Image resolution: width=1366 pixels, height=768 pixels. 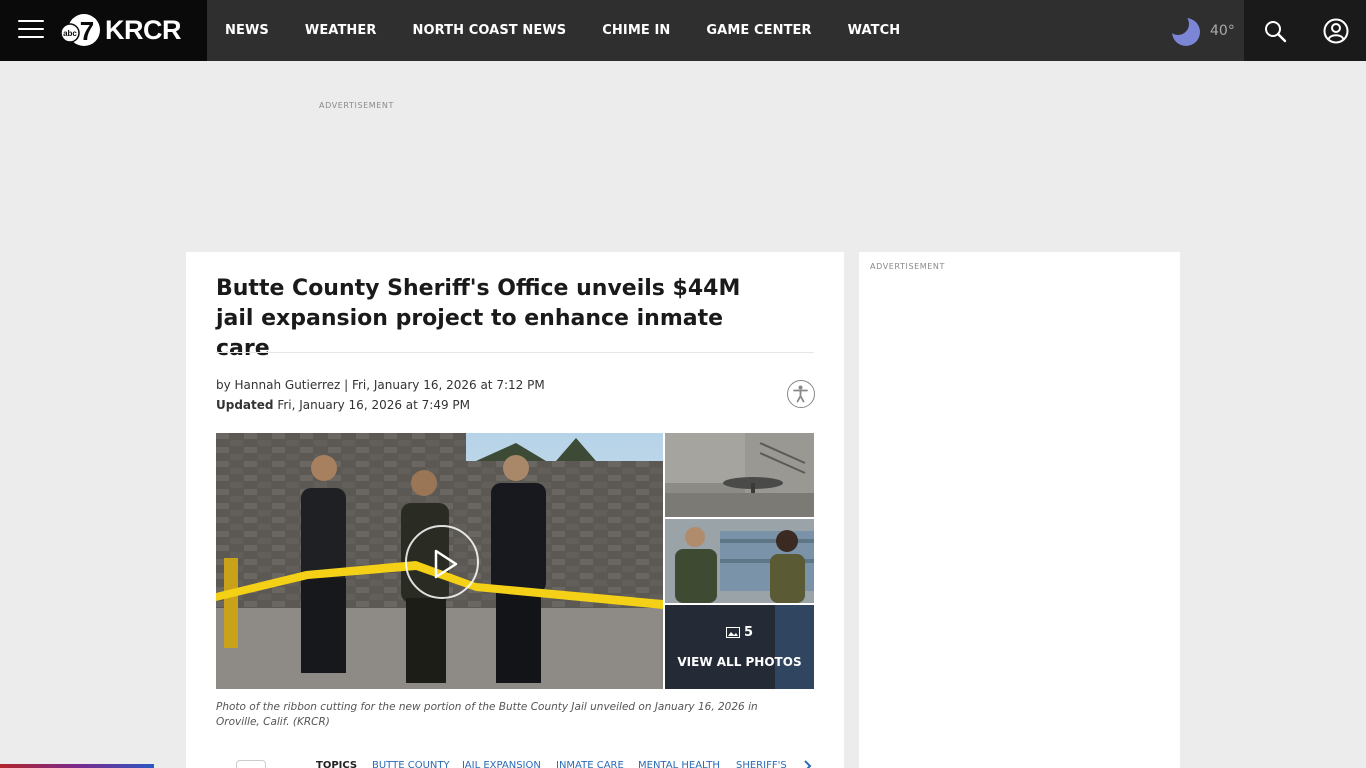 I want to click on gallery-icon, so click(x=732, y=632).